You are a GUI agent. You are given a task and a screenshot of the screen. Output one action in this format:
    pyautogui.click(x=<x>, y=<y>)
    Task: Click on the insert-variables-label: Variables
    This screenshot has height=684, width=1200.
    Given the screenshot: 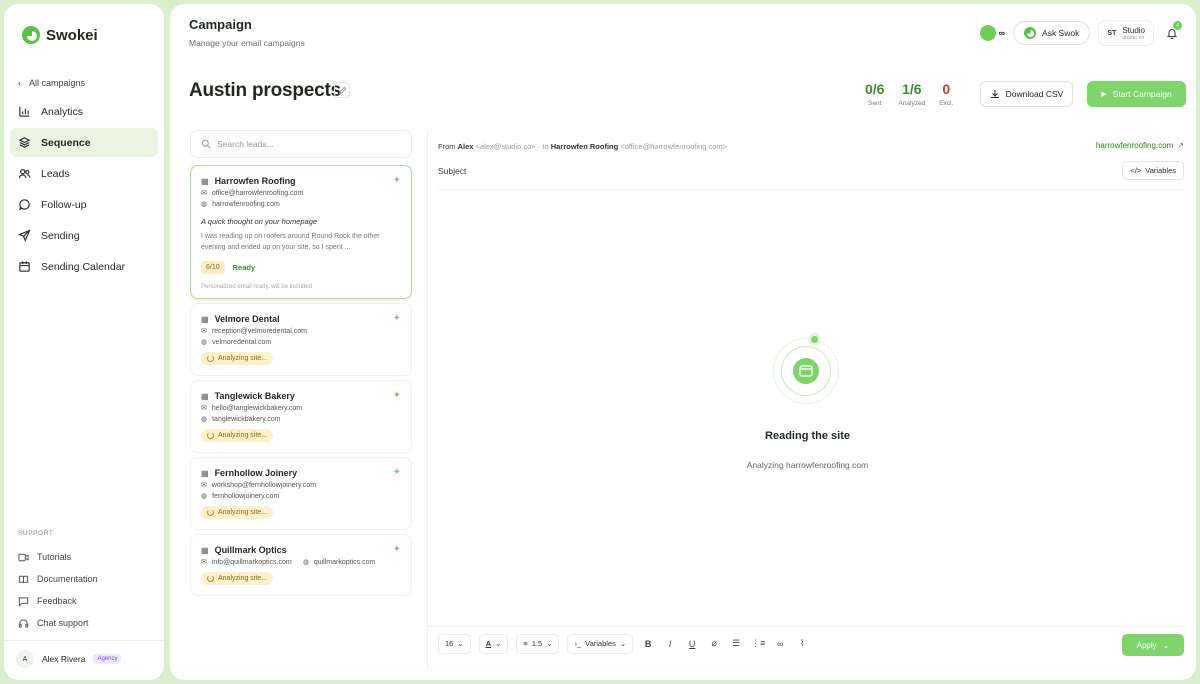 What is the action you would take?
    pyautogui.click(x=600, y=643)
    